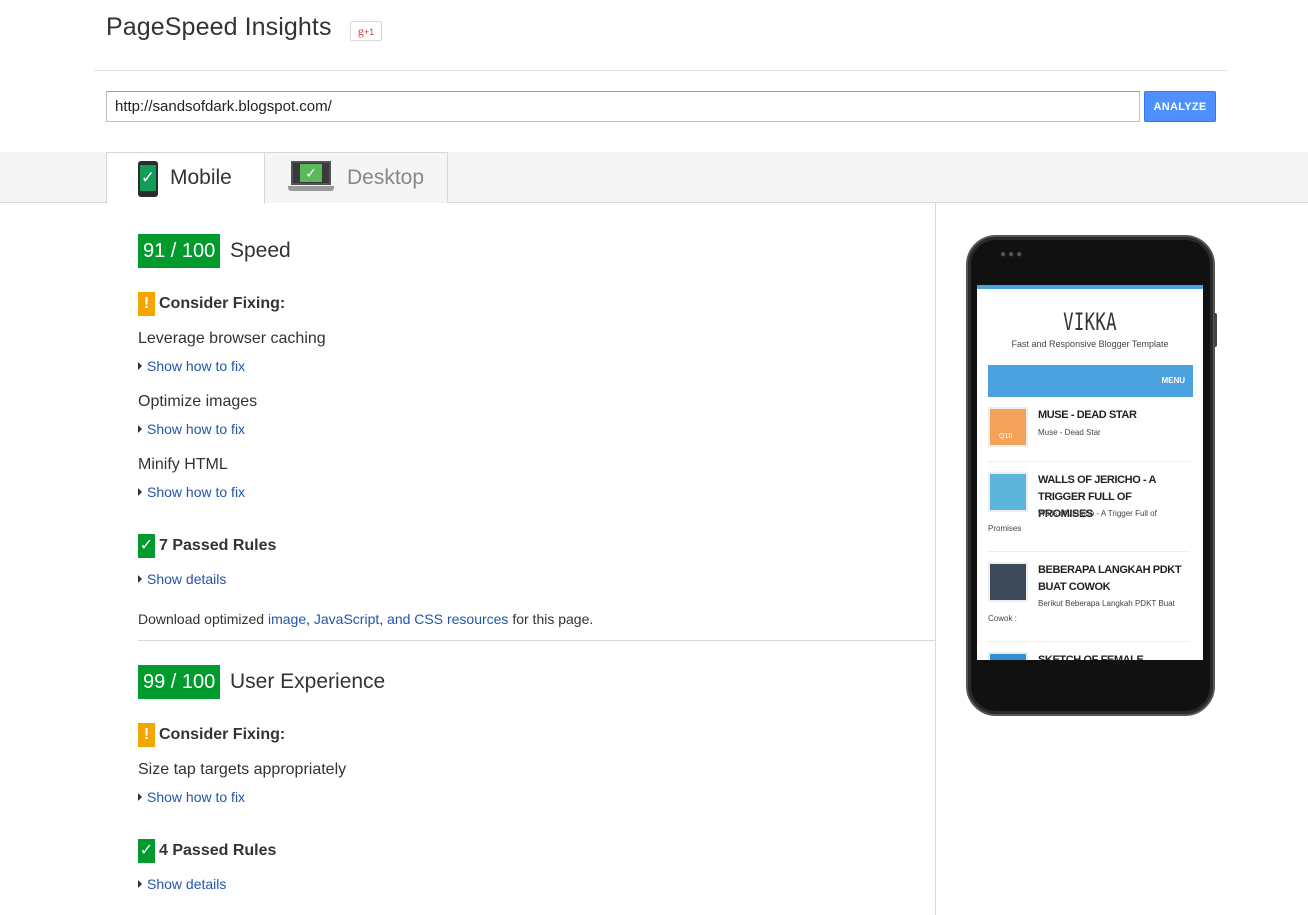 This screenshot has height=915, width=1308. What do you see at coordinates (1069, 432) in the screenshot?
I see `preview-post-excerpt: Muse - Dead Star` at bounding box center [1069, 432].